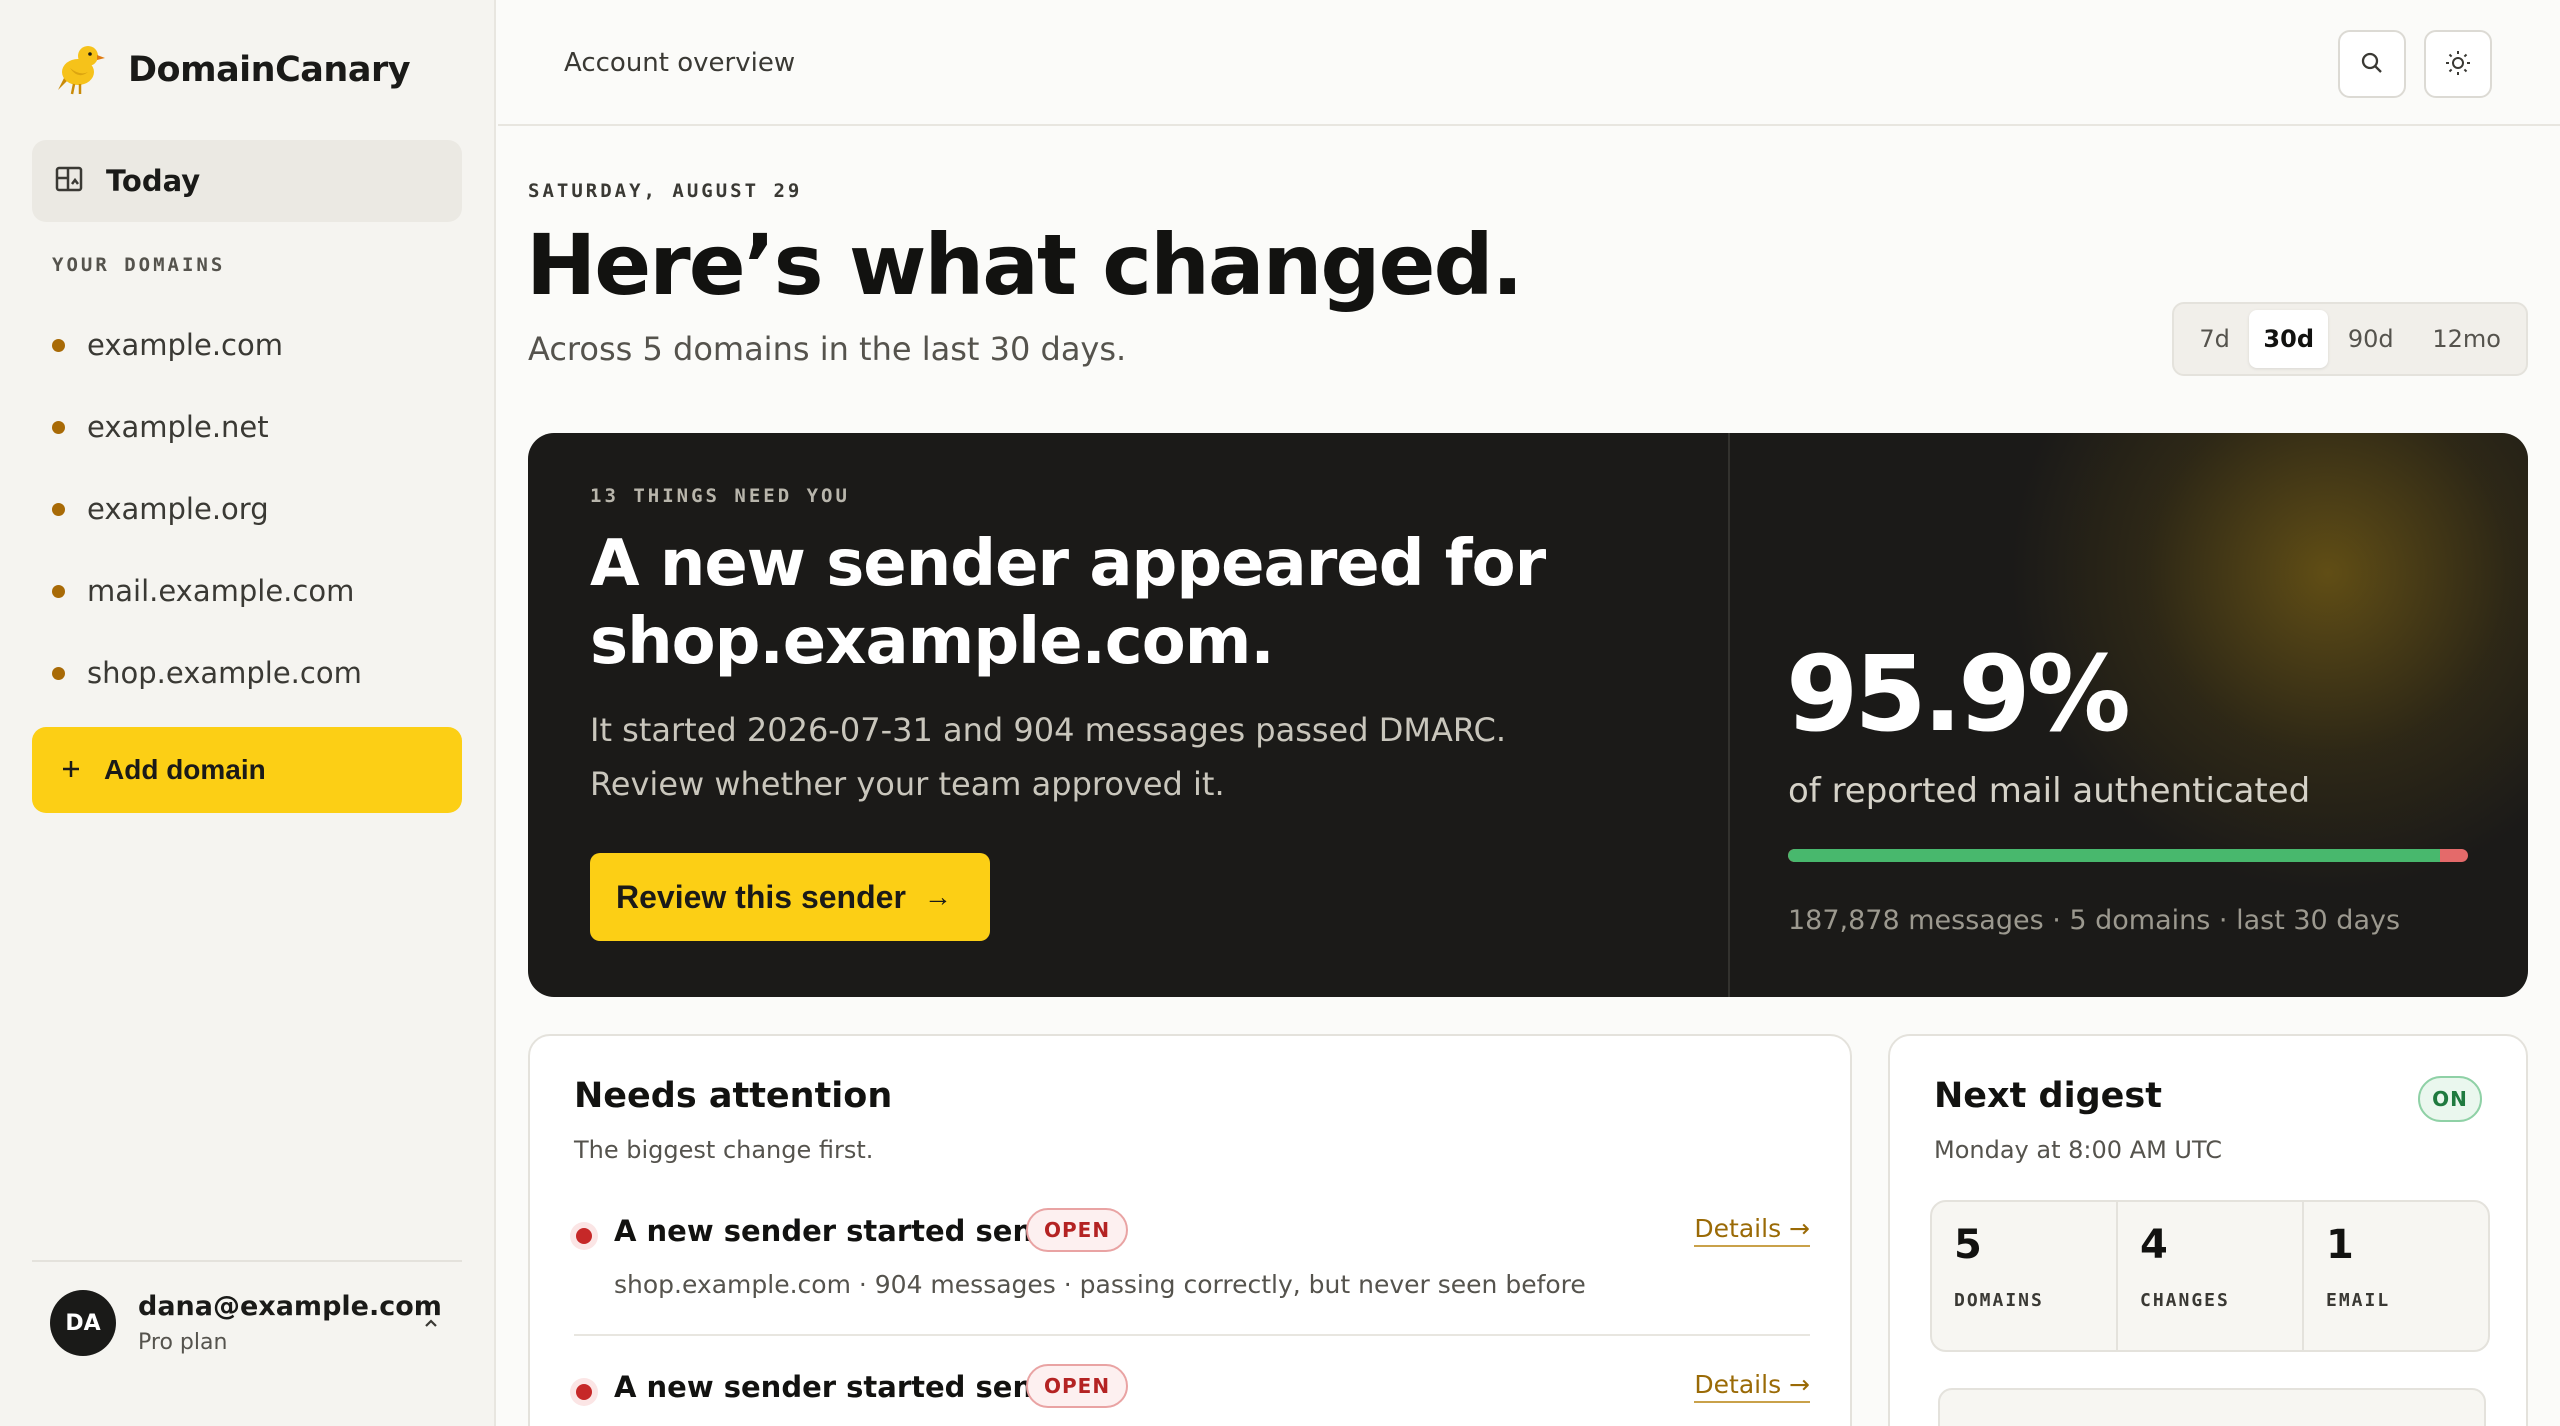 This screenshot has width=2560, height=1426. Describe the element at coordinates (2358, 1300) in the screenshot. I see `stat-label: EMAIL` at that location.